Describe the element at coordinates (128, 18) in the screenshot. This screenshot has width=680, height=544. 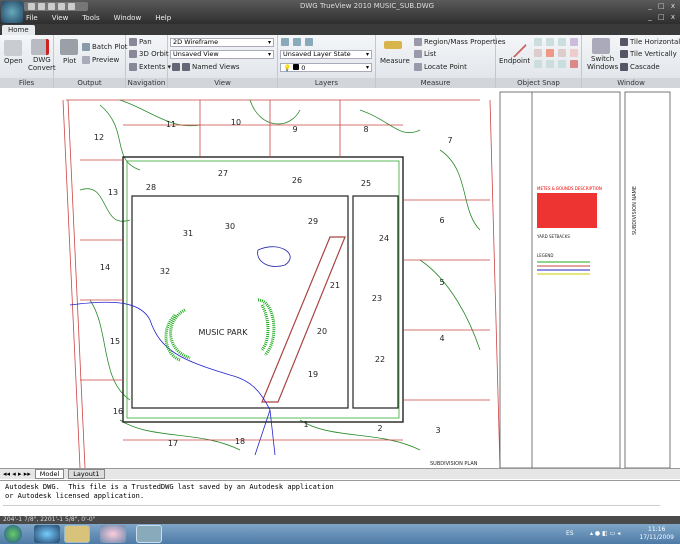
I see `menu-window: Window` at that location.